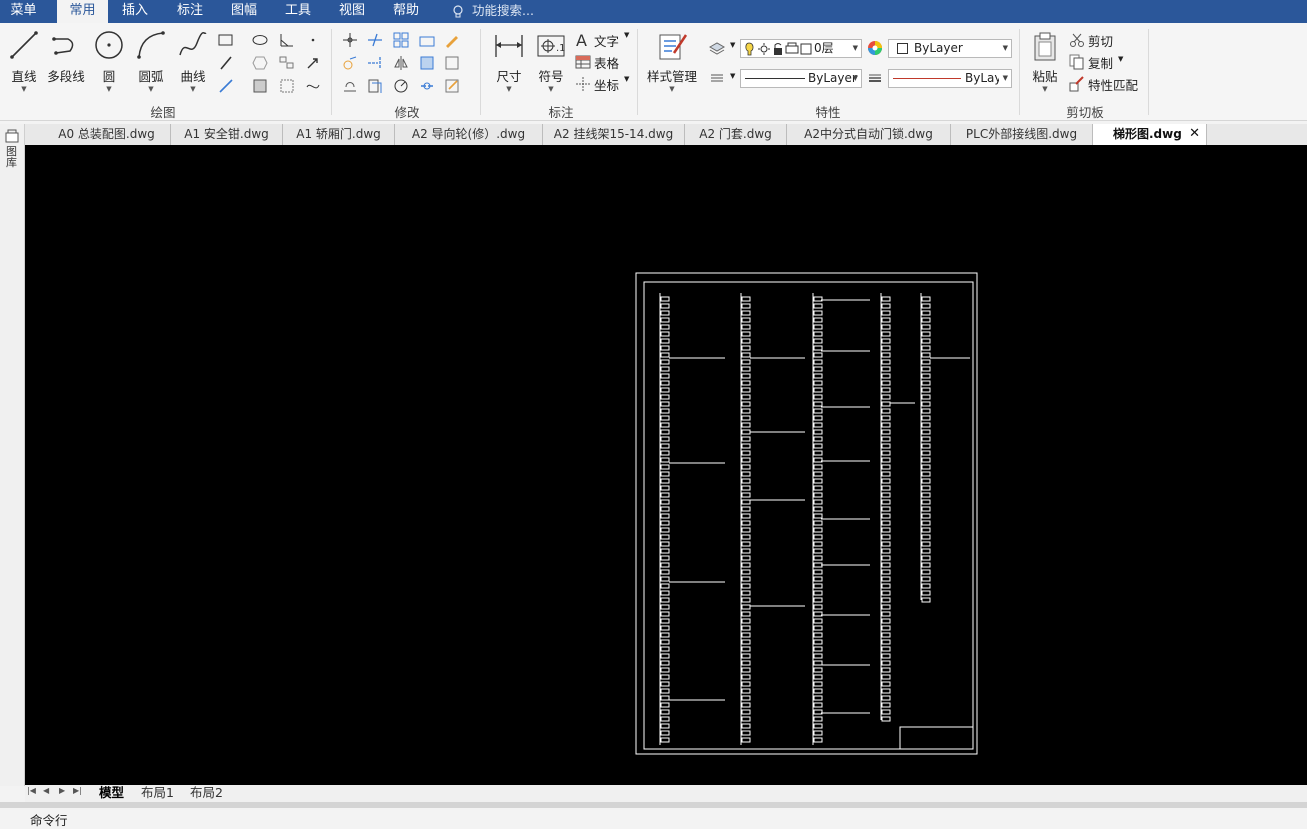  Describe the element at coordinates (77, 790) in the screenshot. I see `last-layout-icon: ▶|` at that location.